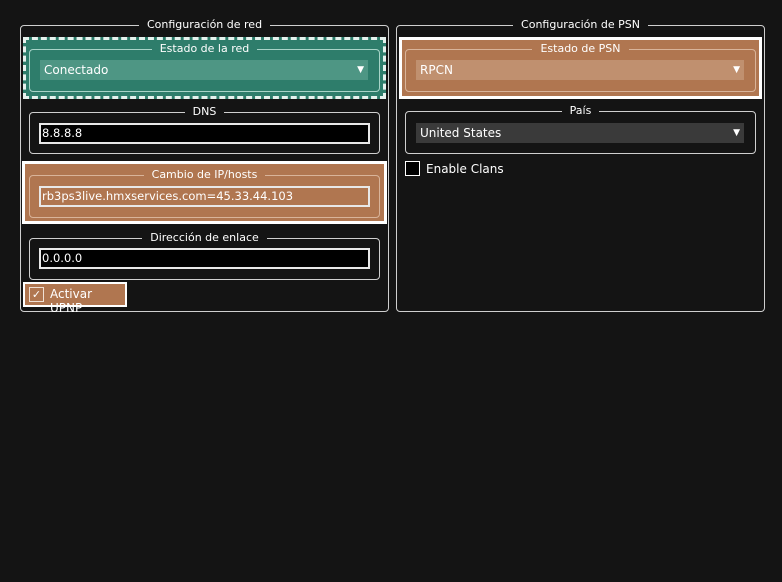 This screenshot has height=582, width=782. I want to click on network-settings-title: Configuración de red, so click(204, 24).